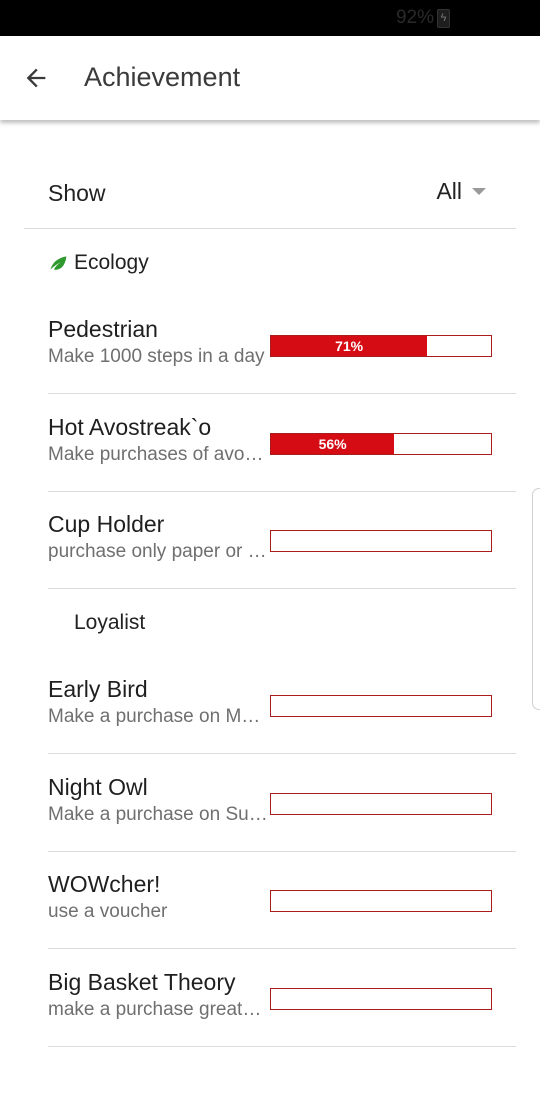 The width and height of the screenshot is (540, 1110). What do you see at coordinates (98, 787) in the screenshot?
I see `achievement-name: Night Owl` at bounding box center [98, 787].